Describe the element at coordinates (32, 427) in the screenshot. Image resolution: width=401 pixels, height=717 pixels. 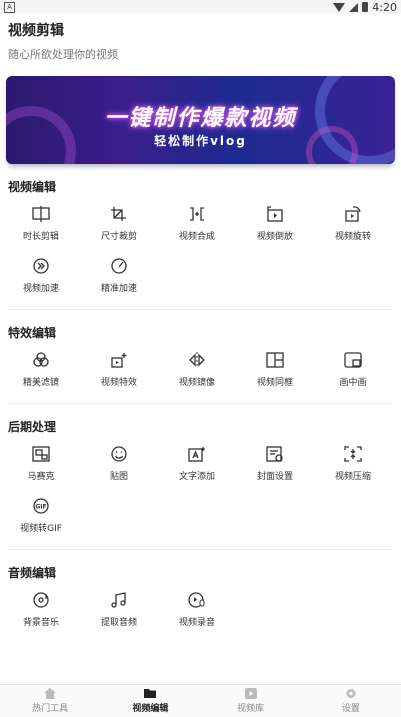
I see `section-title: 后期处理` at that location.